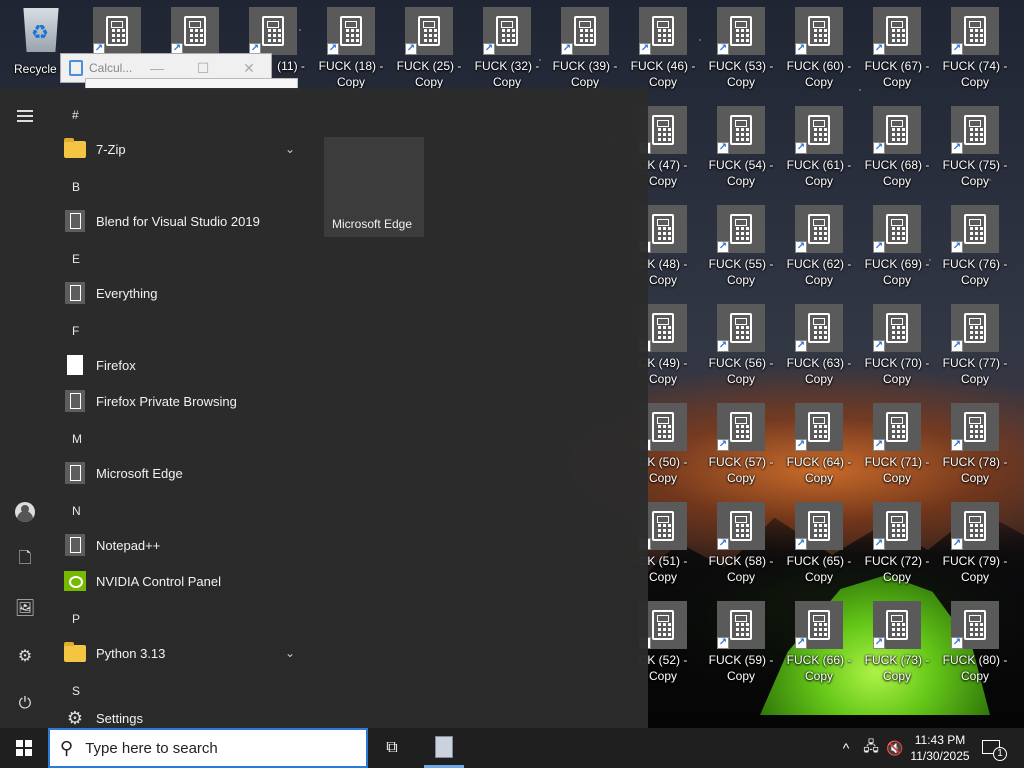 The width and height of the screenshot is (1024, 768). I want to click on letter-header: N, so click(76, 511).